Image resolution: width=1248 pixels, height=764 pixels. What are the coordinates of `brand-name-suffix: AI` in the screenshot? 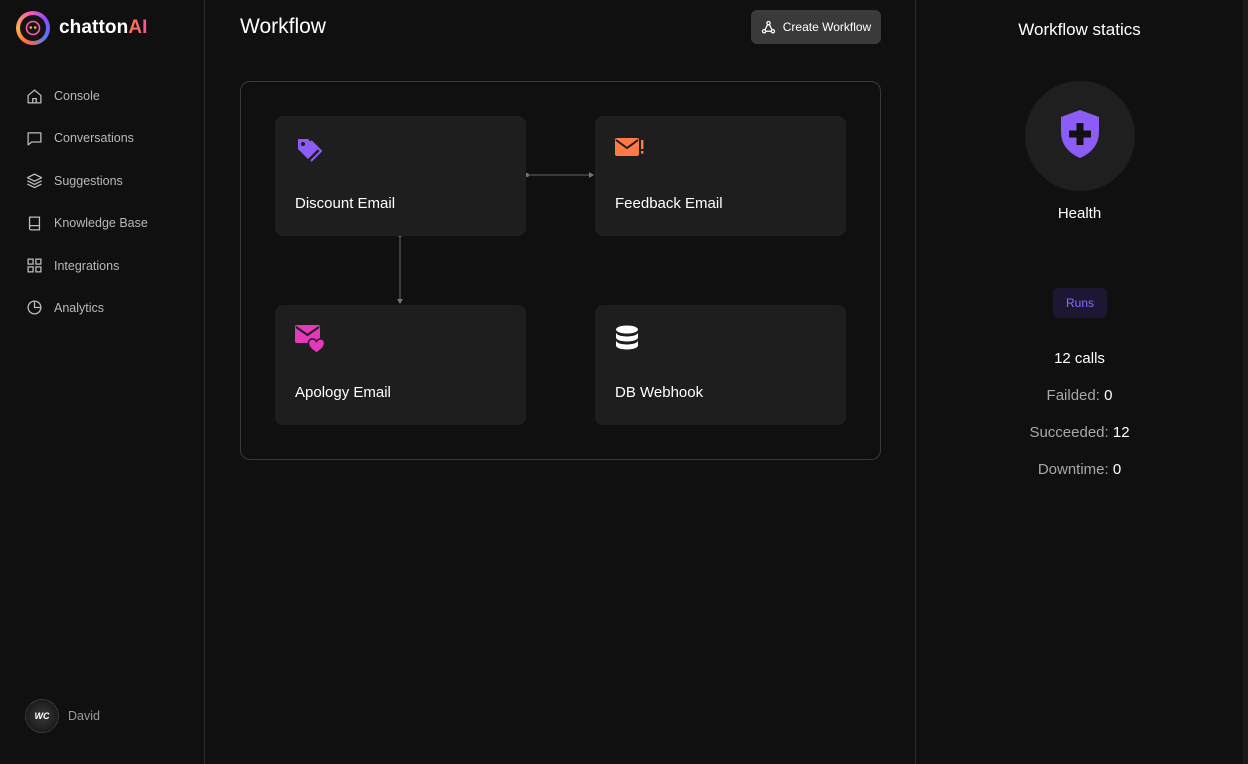 It's located at (138, 27).